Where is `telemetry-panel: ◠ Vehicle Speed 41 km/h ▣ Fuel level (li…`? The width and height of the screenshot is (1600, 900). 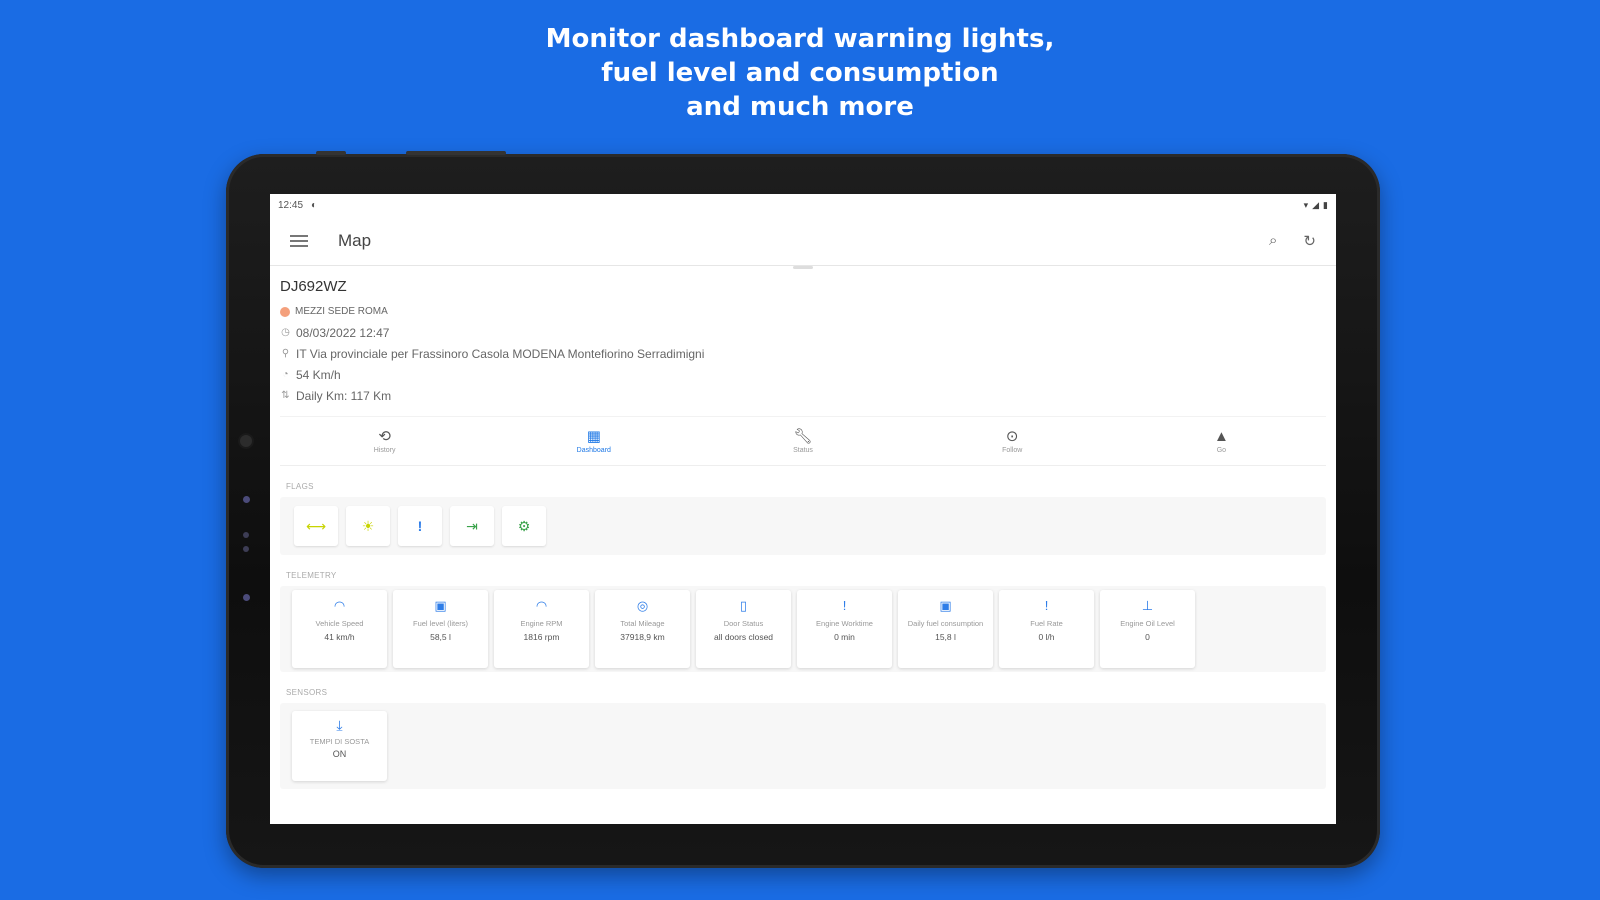
telemetry-panel: ◠ Vehicle Speed 41 km/h ▣ Fuel level (li… is located at coordinates (803, 629).